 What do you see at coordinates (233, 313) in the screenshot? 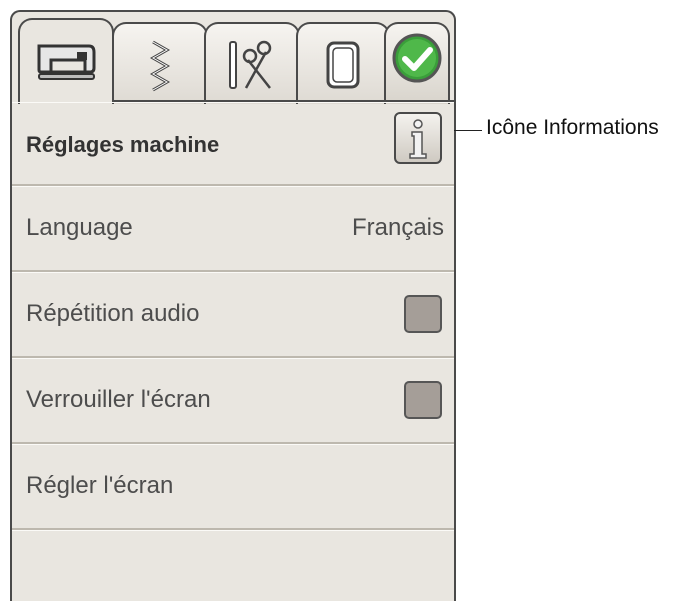
I see `audio-repeat-row: Répétition audio` at bounding box center [233, 313].